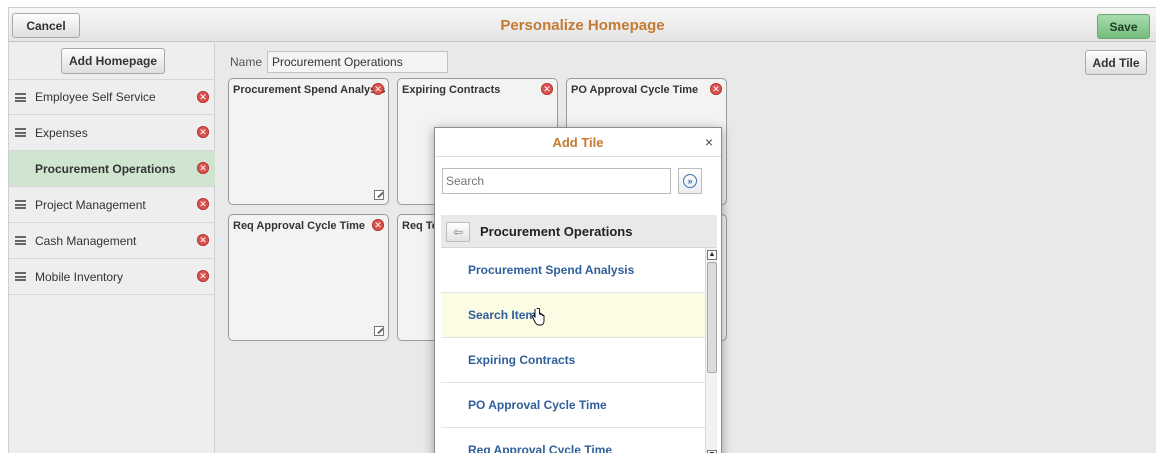 This screenshot has width=1156, height=453. I want to click on back-arrow-icon: ⇦, so click(458, 232).